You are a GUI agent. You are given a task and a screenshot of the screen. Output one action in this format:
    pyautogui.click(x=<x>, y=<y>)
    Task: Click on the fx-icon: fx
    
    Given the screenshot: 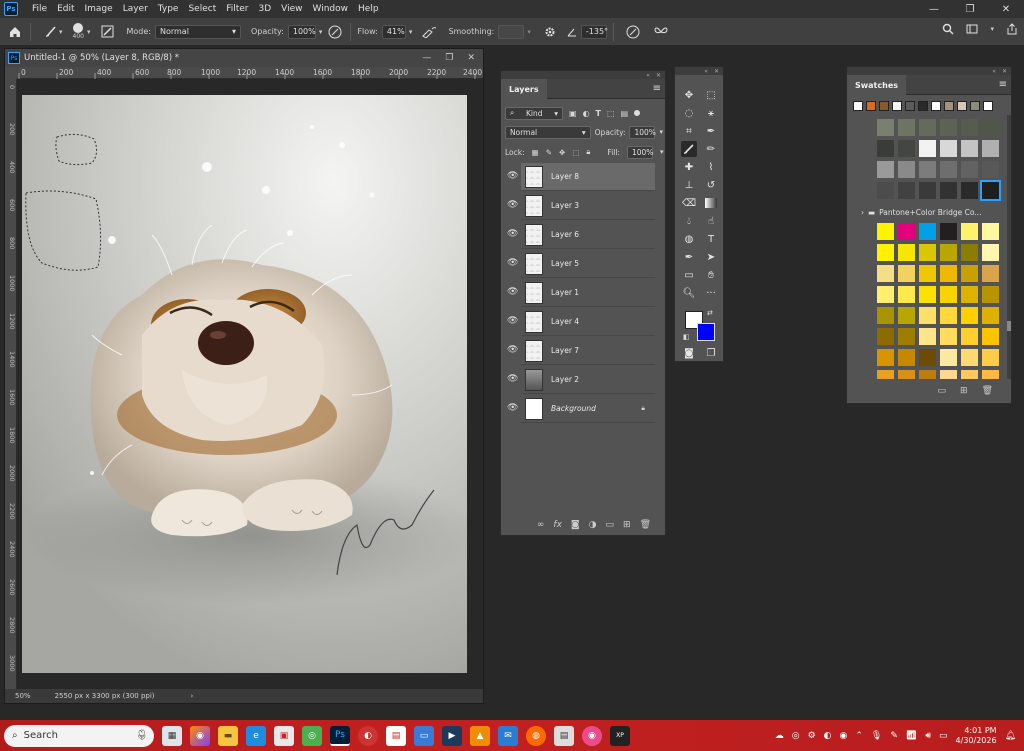 What is the action you would take?
    pyautogui.click(x=557, y=525)
    